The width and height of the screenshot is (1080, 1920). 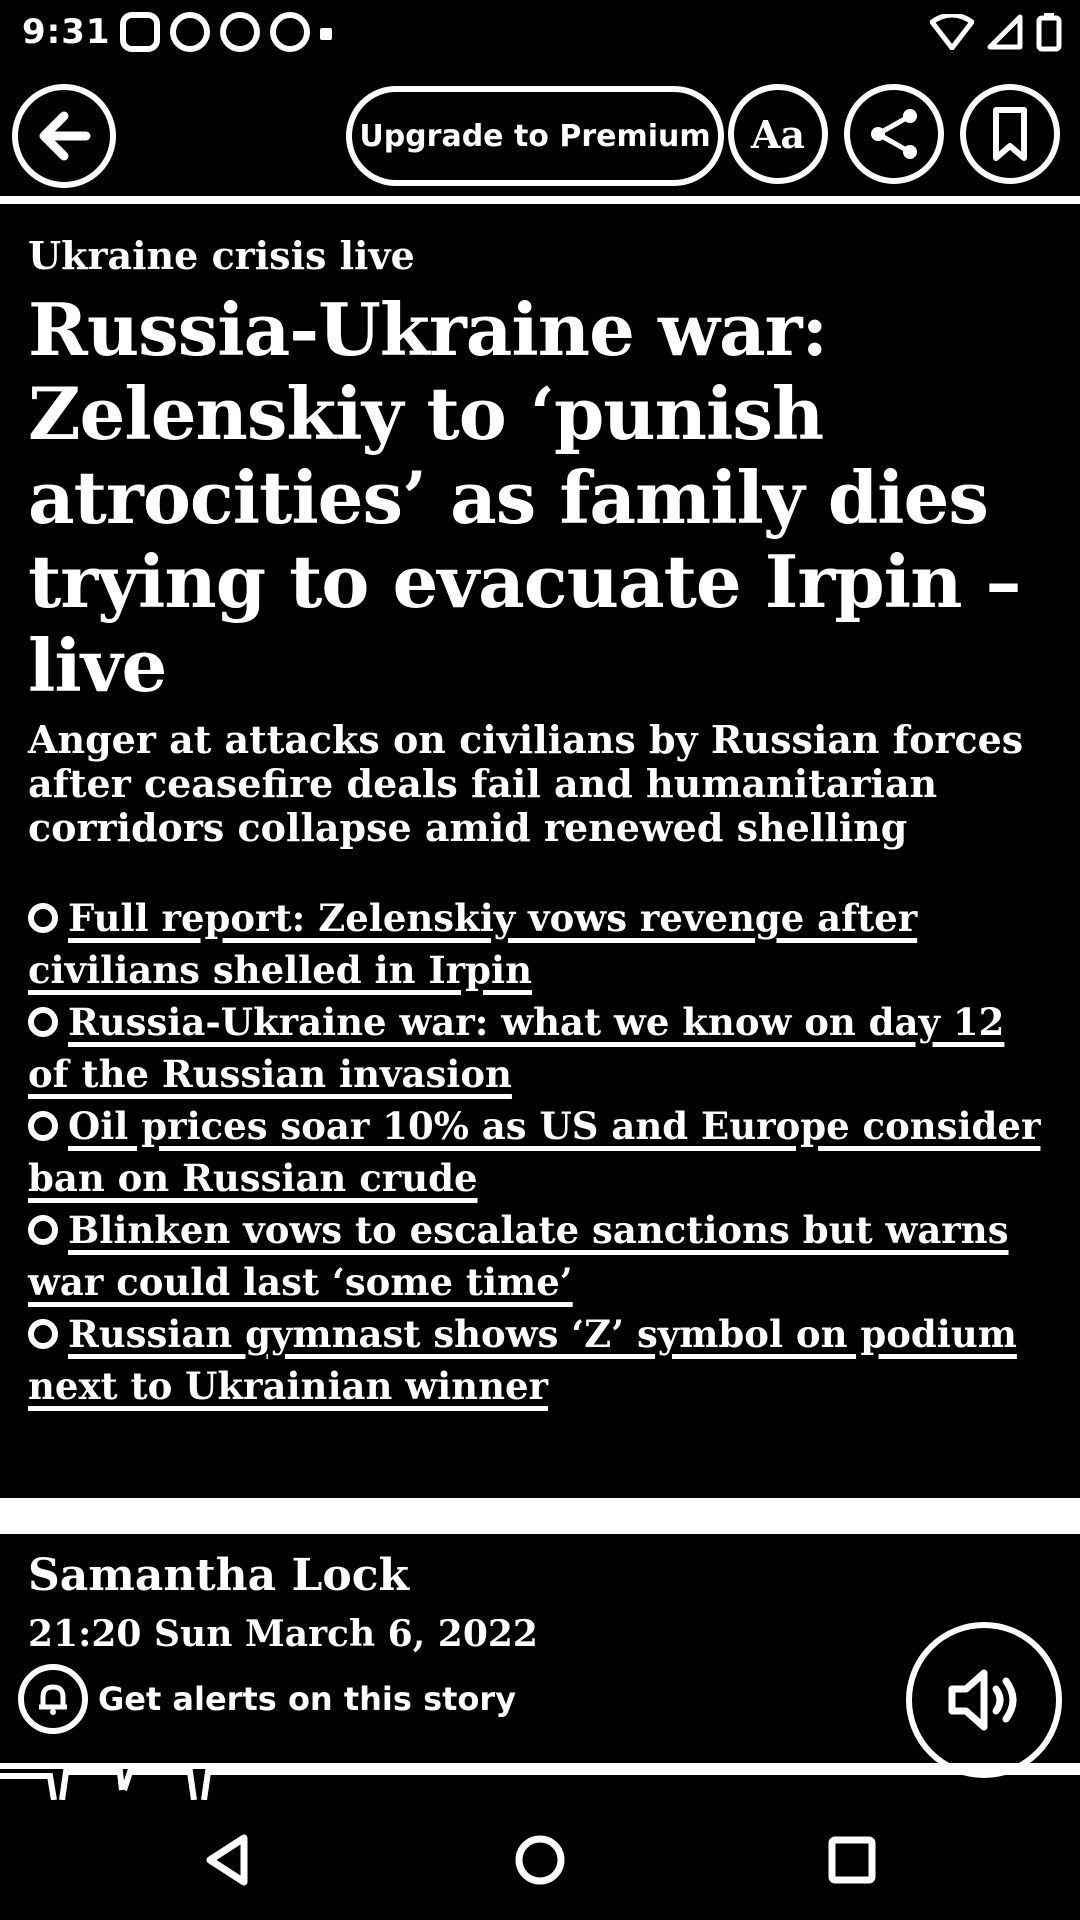 I want to click on status-bar: 9:31, so click(x=540, y=32).